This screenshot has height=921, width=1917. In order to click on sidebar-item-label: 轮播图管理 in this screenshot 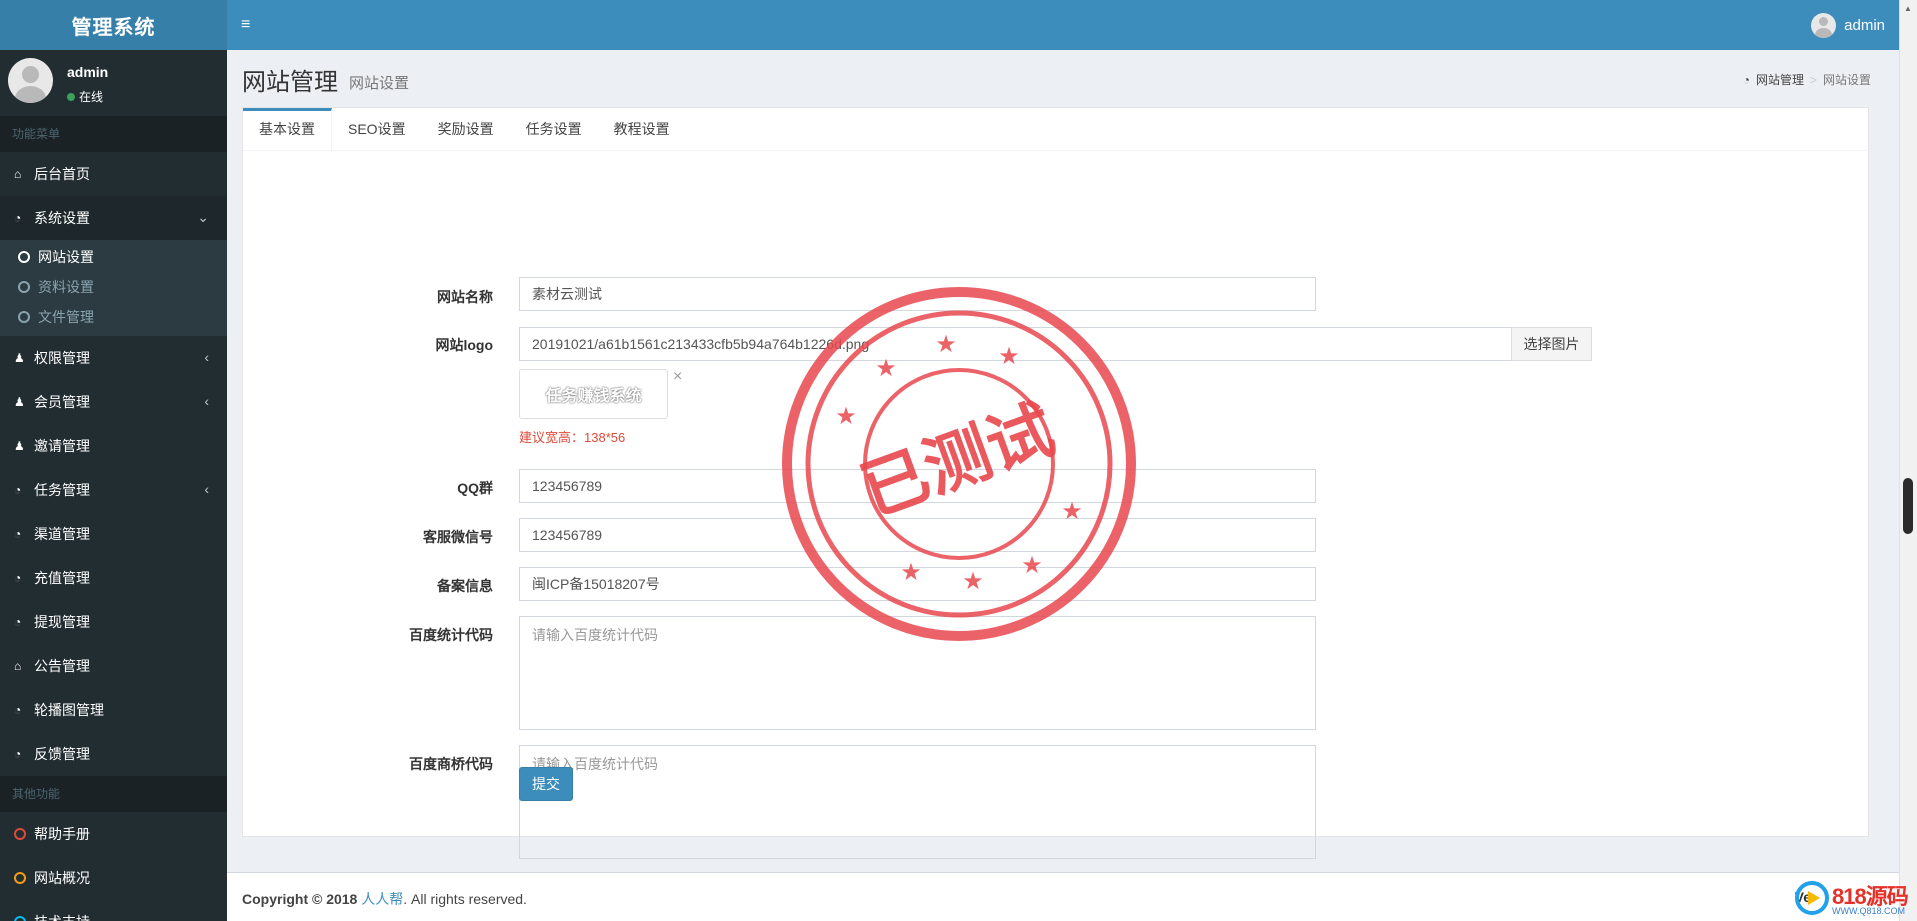, I will do `click(69, 710)`.